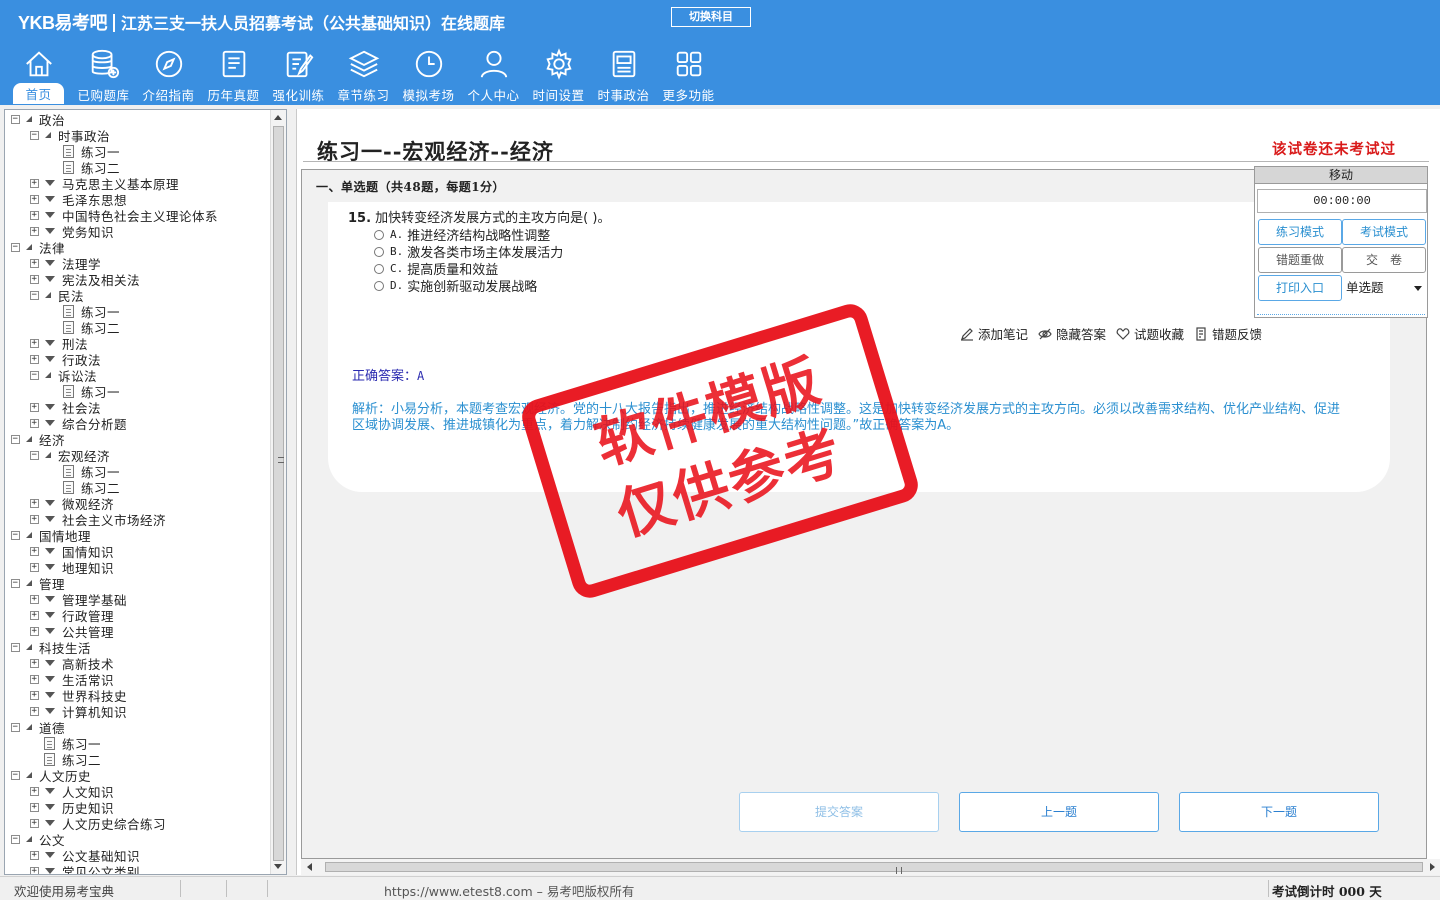  I want to click on tree-node: − 道德, so click(38, 727).